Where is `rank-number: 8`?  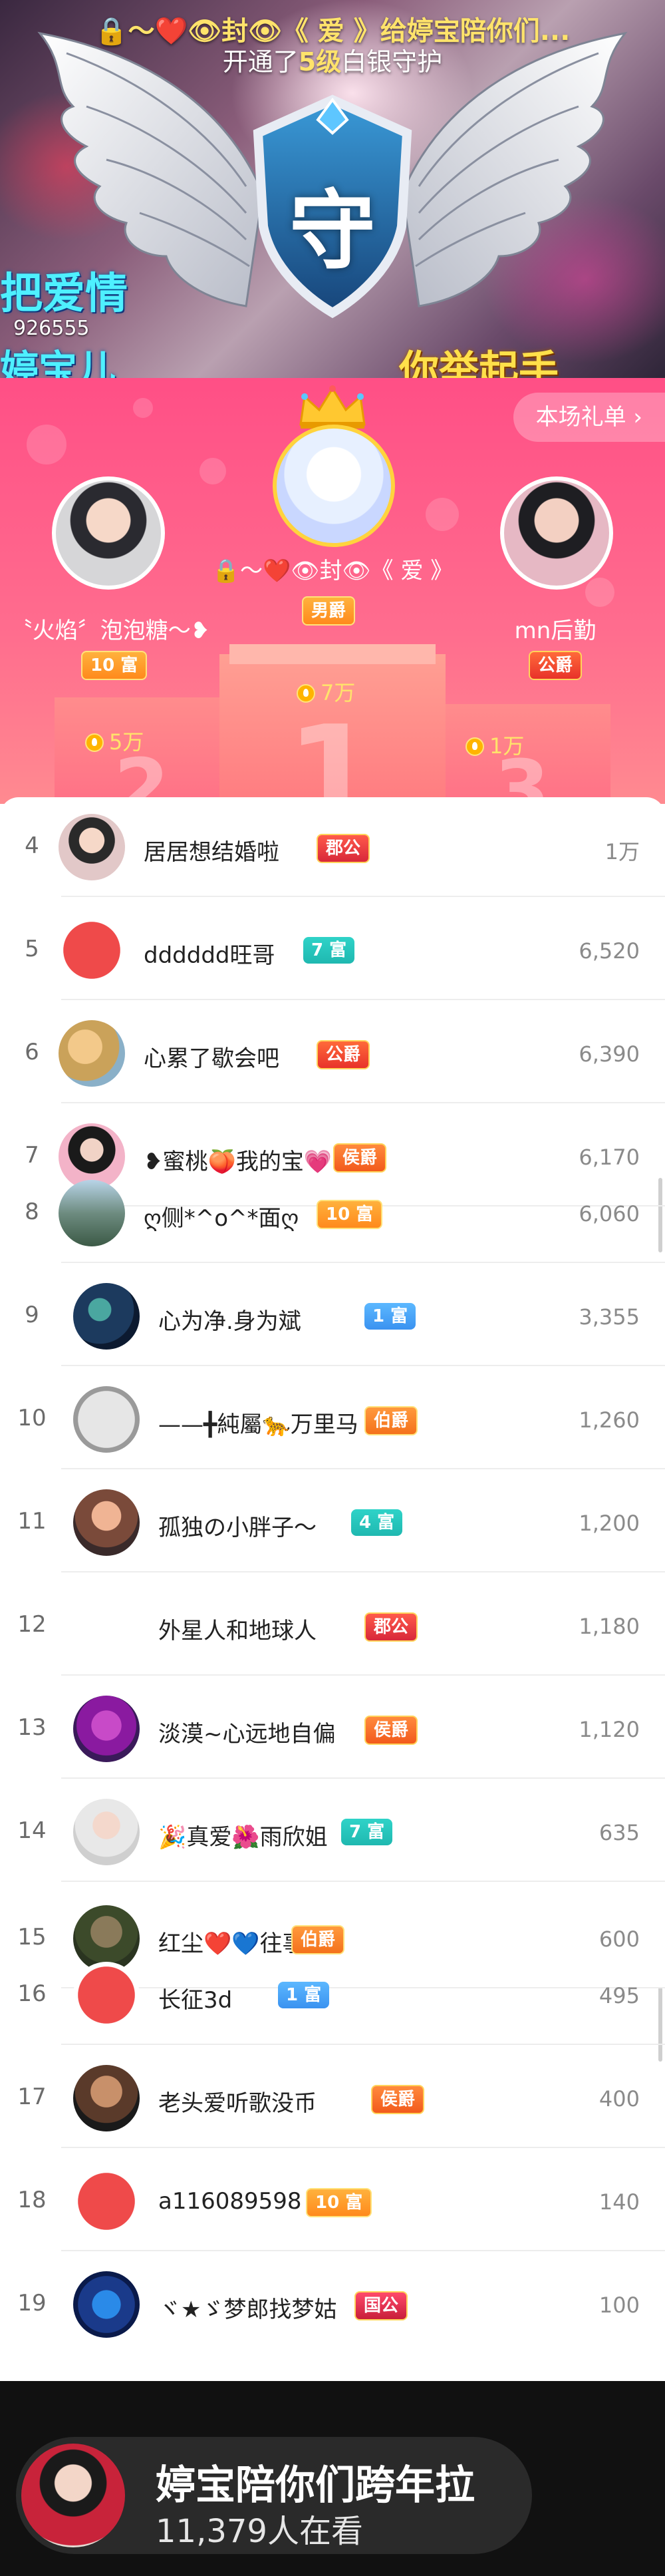 rank-number: 8 is located at coordinates (32, 1211).